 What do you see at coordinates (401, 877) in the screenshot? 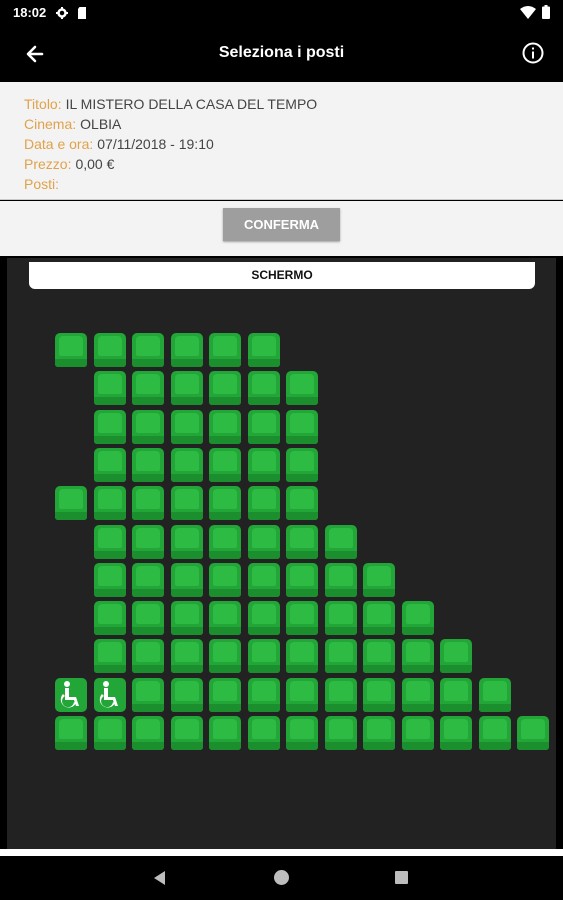
I see `nav-recents-icon` at bounding box center [401, 877].